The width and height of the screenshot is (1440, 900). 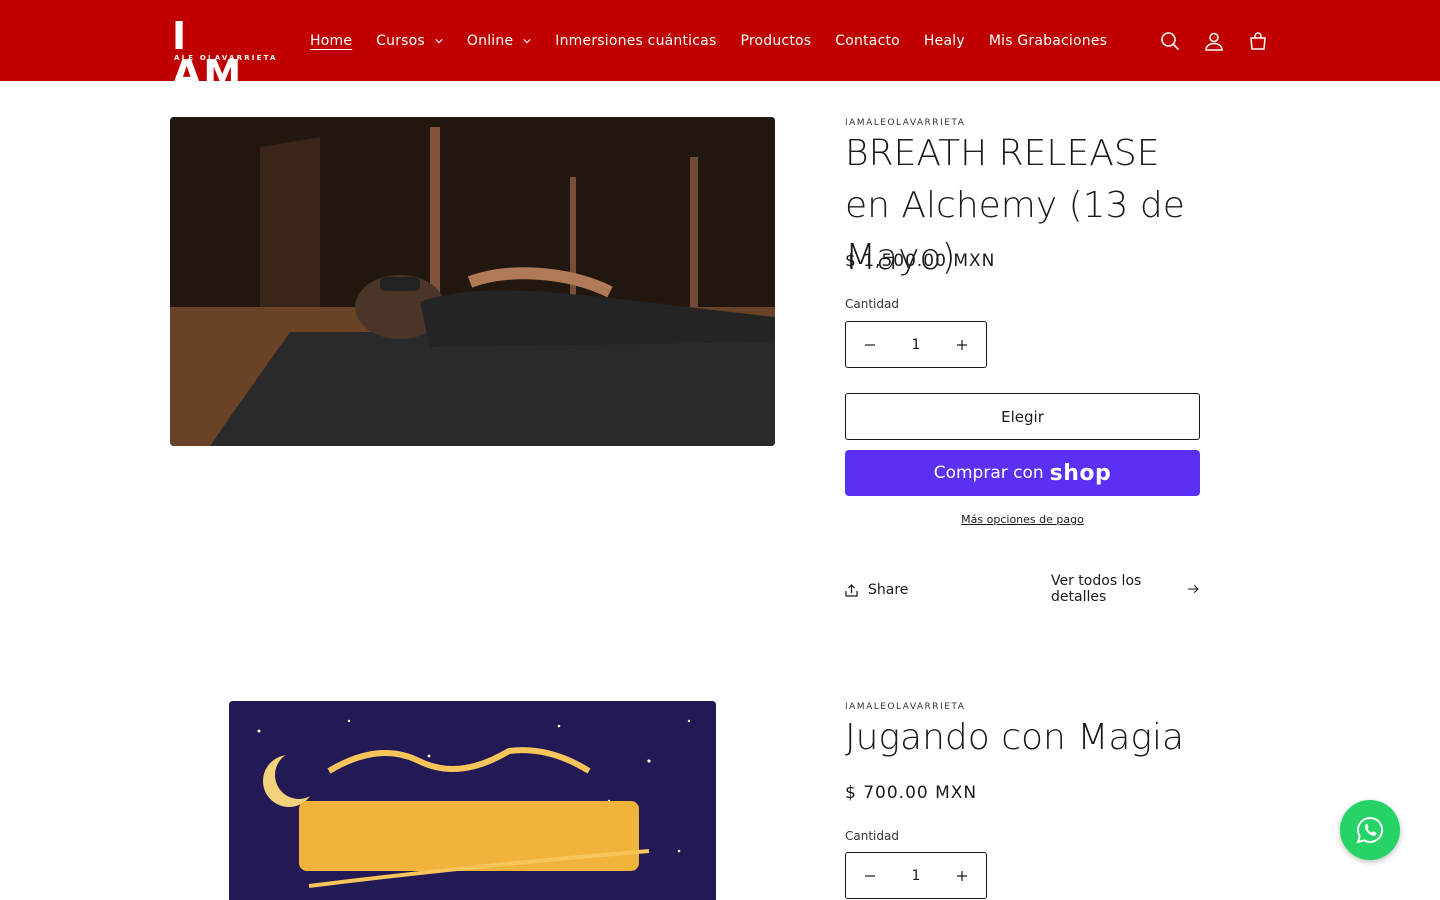 I want to click on nav-label: Healy, so click(x=944, y=40).